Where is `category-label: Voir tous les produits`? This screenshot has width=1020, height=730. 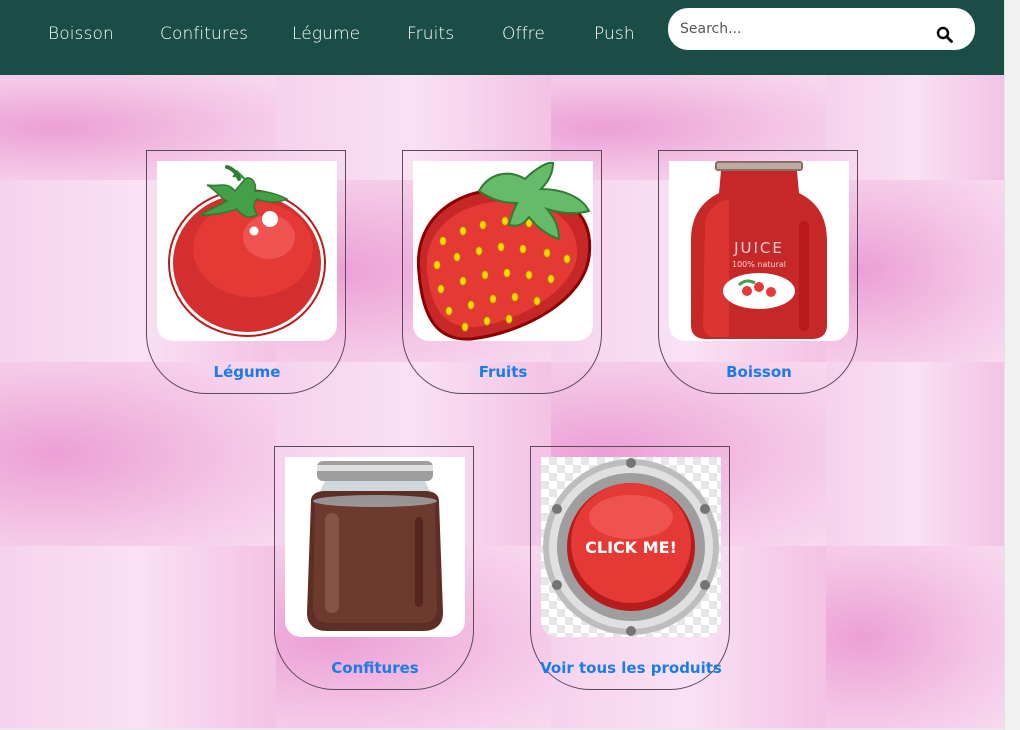 category-label: Voir tous les produits is located at coordinates (631, 668).